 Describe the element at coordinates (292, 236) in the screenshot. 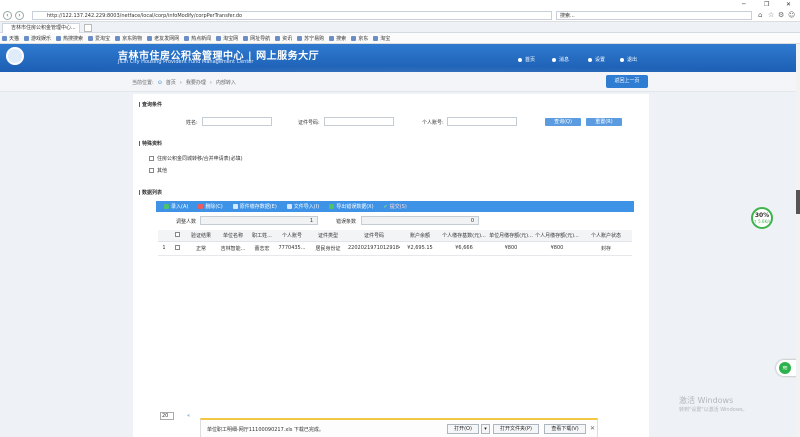

I see `column-header: 个人账号` at that location.